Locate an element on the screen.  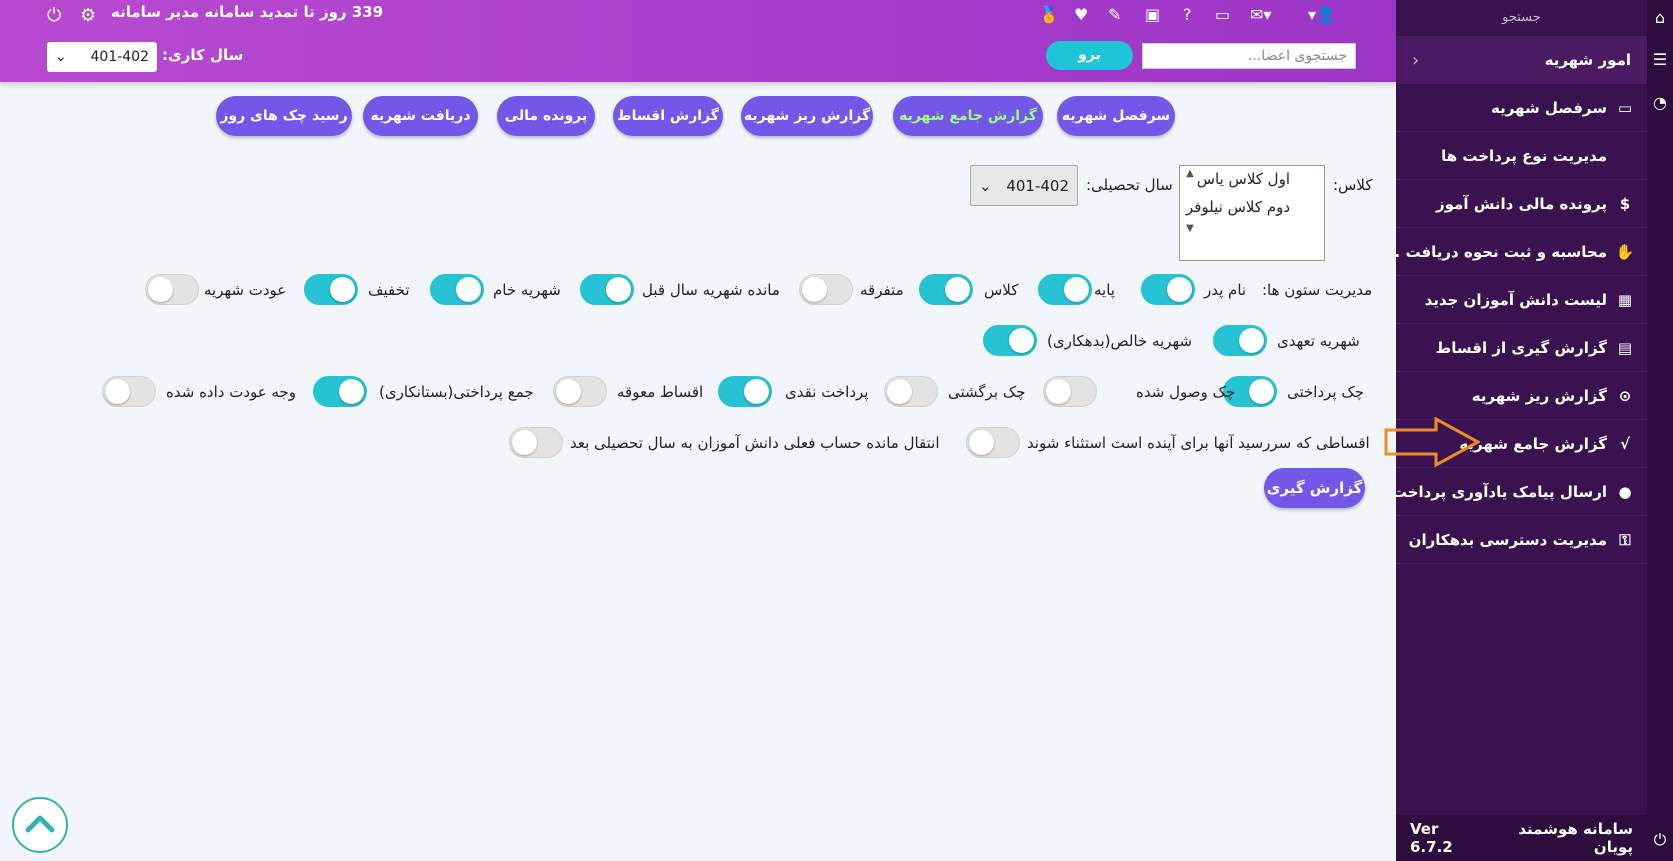
sidebar-item-label: پرونده مالی دانش آموز is located at coordinates (1521, 203).